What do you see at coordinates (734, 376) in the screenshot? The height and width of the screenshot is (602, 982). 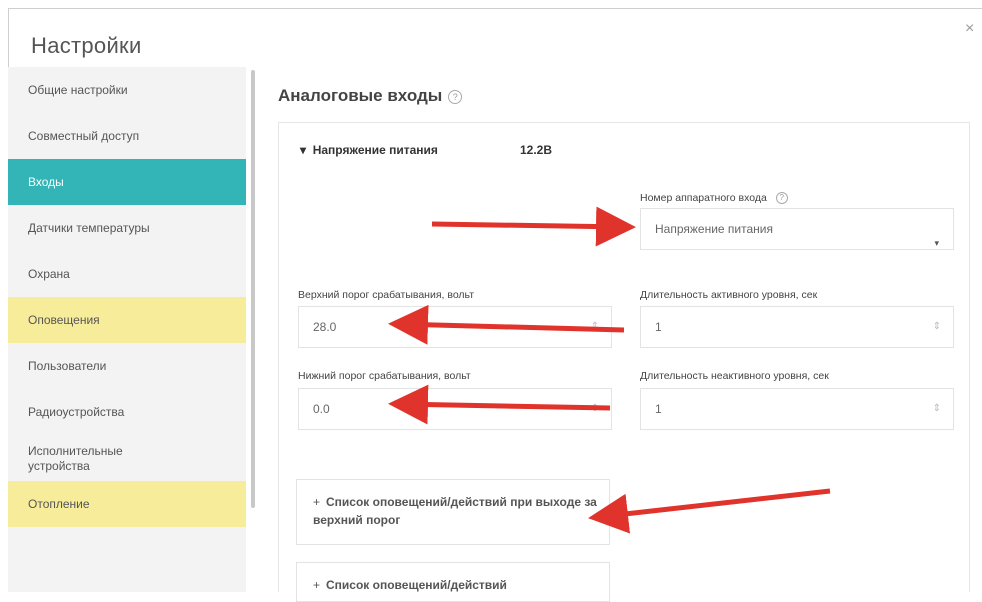 I see `inactive-duration-label: Длительность неактивного уровня, сек` at bounding box center [734, 376].